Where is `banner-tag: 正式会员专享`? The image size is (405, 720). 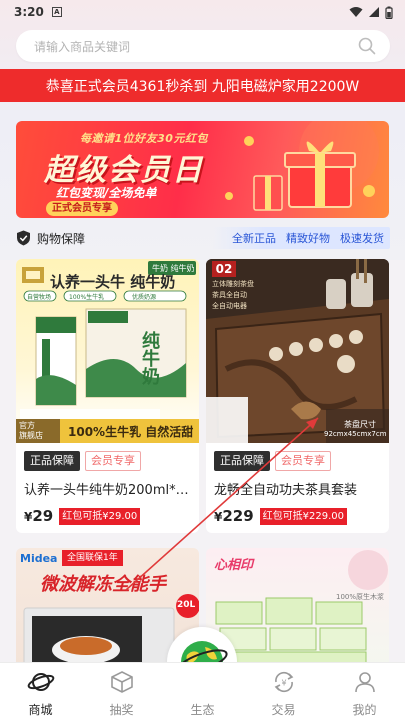
banner-tag: 正式会员专享 is located at coordinates (82, 208).